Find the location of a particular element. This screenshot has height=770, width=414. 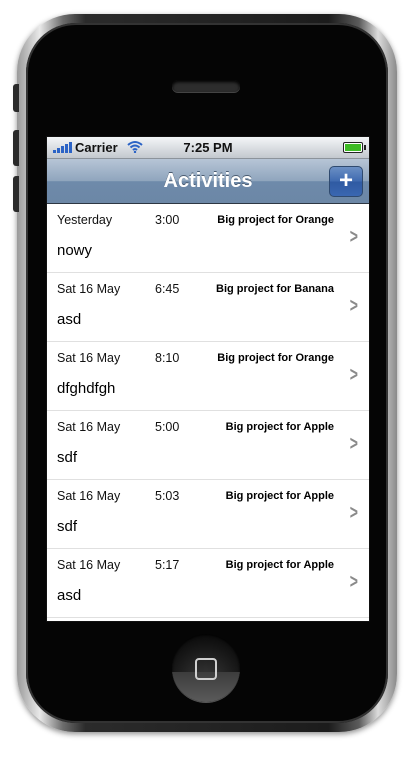

activity-duration: 6:45 is located at coordinates (167, 289).